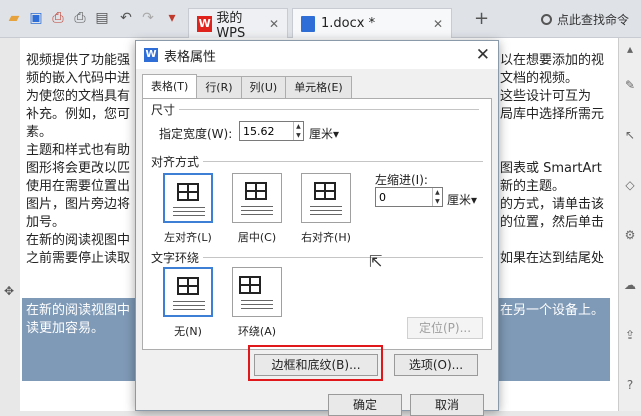  Describe the element at coordinates (266, 131) in the screenshot. I see `width-input` at that location.